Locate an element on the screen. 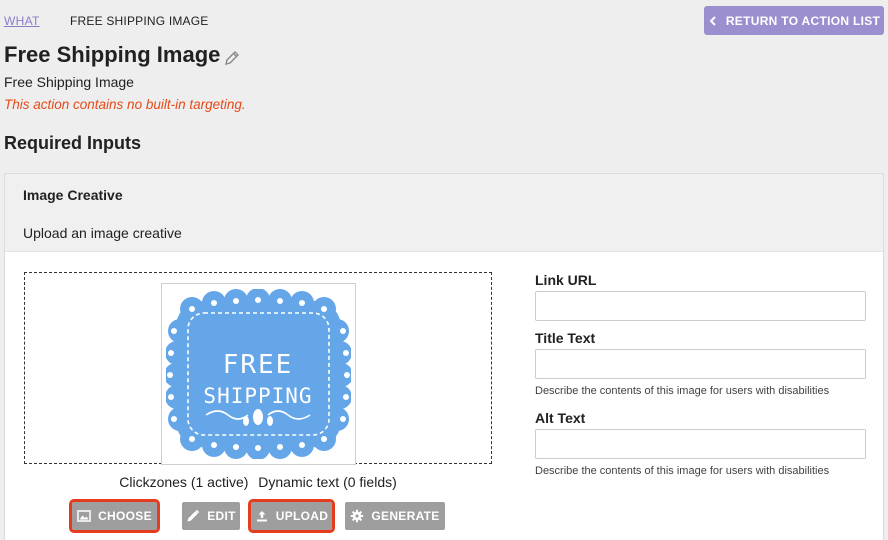 Image resolution: width=888 pixels, height=540 pixels. return-button-label: RETURN TO ACTION LIST is located at coordinates (803, 20).